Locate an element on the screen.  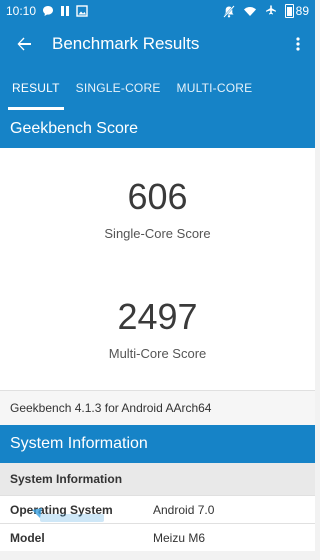
tab-result: RESULT is located at coordinates (36, 88).